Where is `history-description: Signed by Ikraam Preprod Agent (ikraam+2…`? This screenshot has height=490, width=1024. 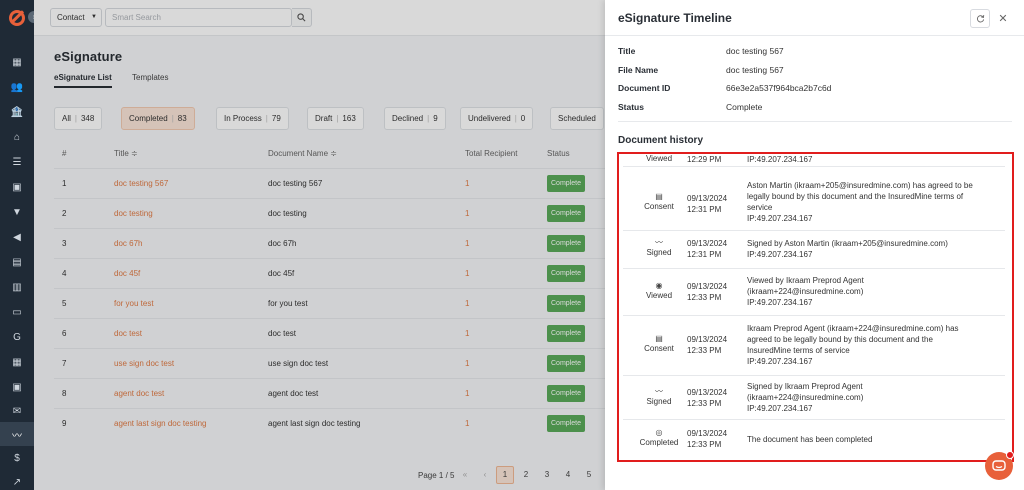
history-description: Signed by Ikraam Preprod Agent (ikraam+2… is located at coordinates (862, 397).